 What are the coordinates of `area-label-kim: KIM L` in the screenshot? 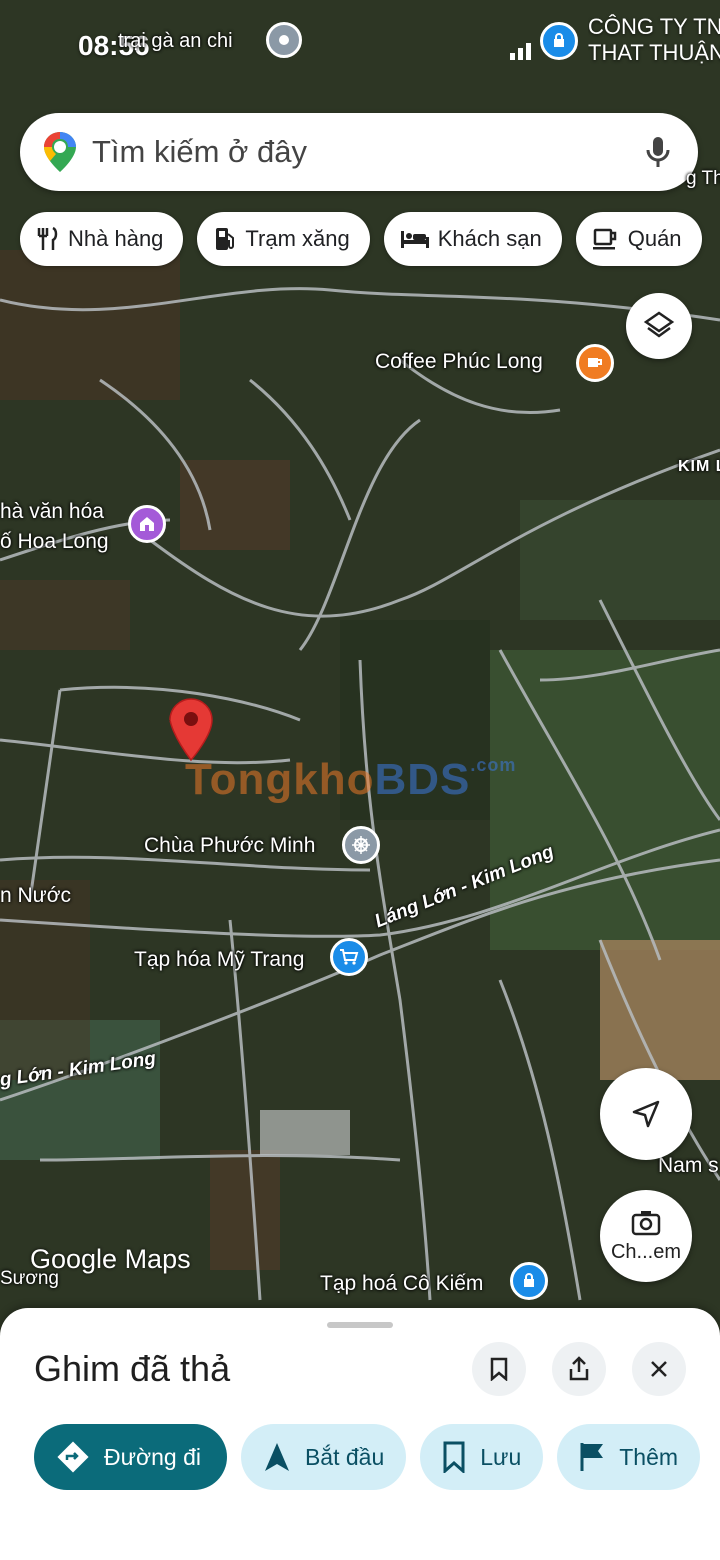 It's located at (699, 466).